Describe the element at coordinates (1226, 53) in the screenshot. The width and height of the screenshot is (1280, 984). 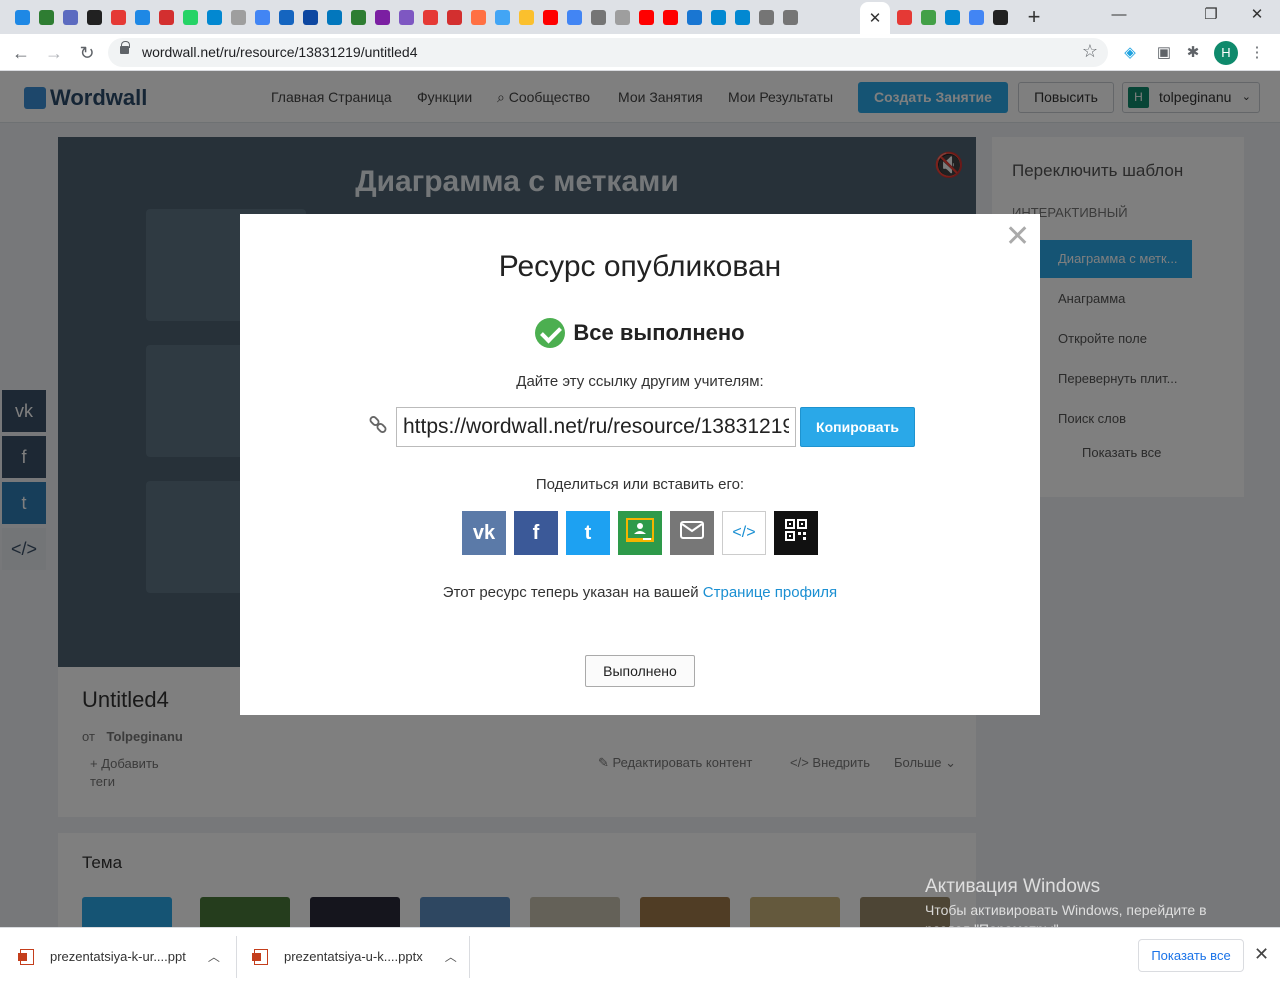
I see `profile-avatar: H` at that location.